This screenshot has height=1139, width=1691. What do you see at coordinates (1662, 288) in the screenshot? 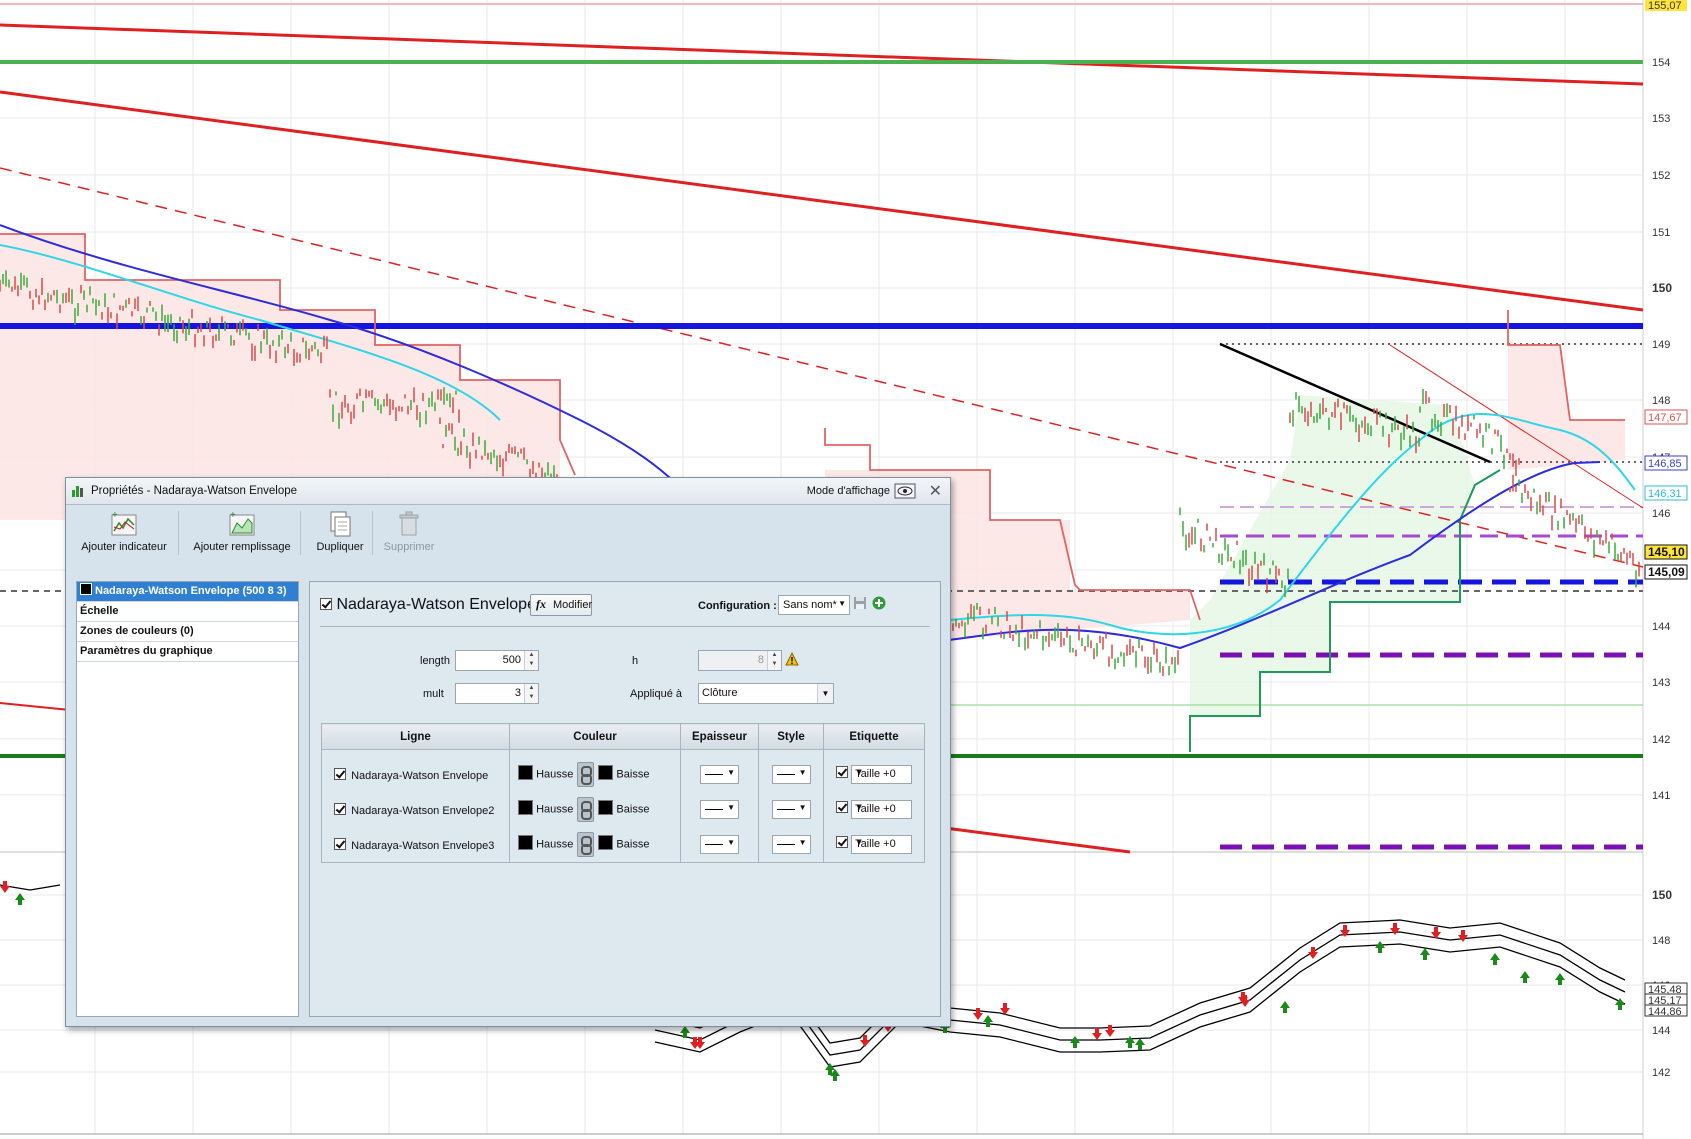
I see `axis-tick-label: 150` at bounding box center [1662, 288].